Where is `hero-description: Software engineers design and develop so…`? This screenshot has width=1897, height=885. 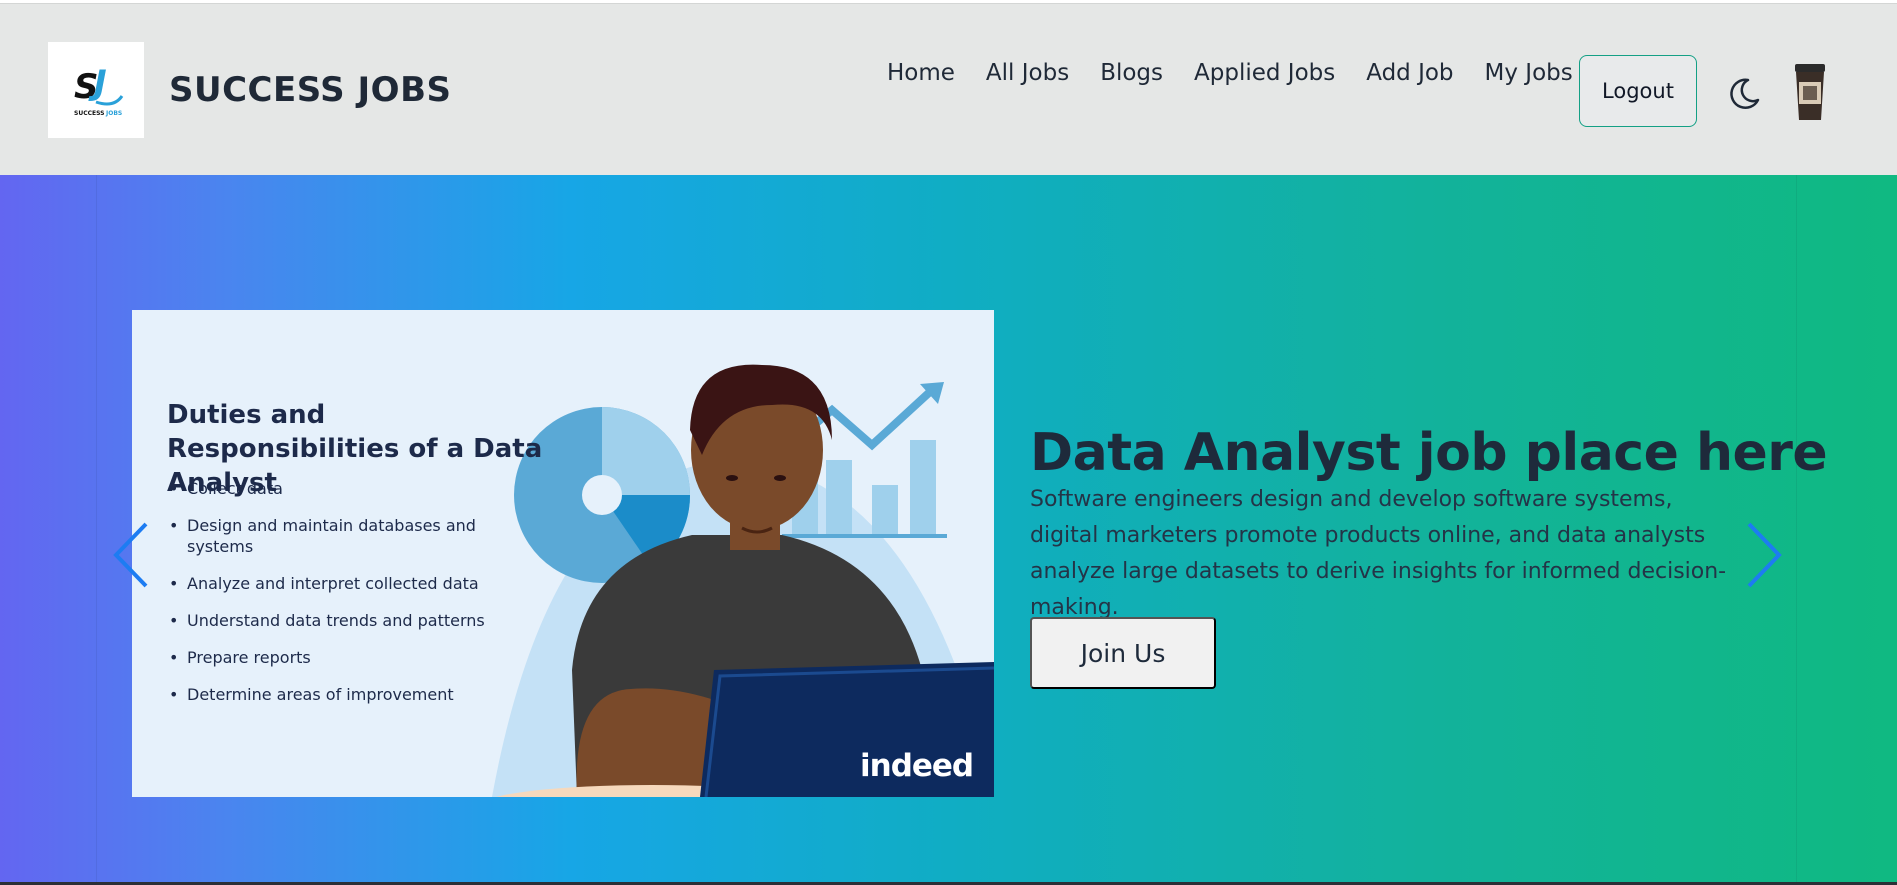 hero-description: Software engineers design and develop so… is located at coordinates (1378, 553).